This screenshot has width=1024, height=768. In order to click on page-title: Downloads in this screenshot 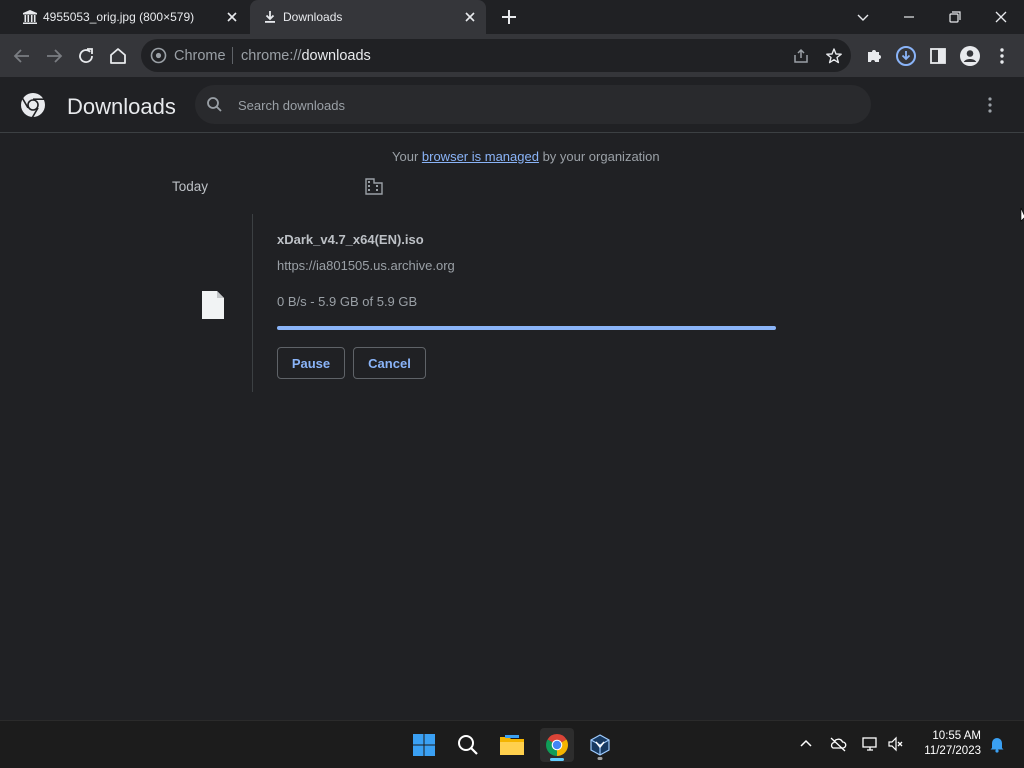, I will do `click(121, 106)`.